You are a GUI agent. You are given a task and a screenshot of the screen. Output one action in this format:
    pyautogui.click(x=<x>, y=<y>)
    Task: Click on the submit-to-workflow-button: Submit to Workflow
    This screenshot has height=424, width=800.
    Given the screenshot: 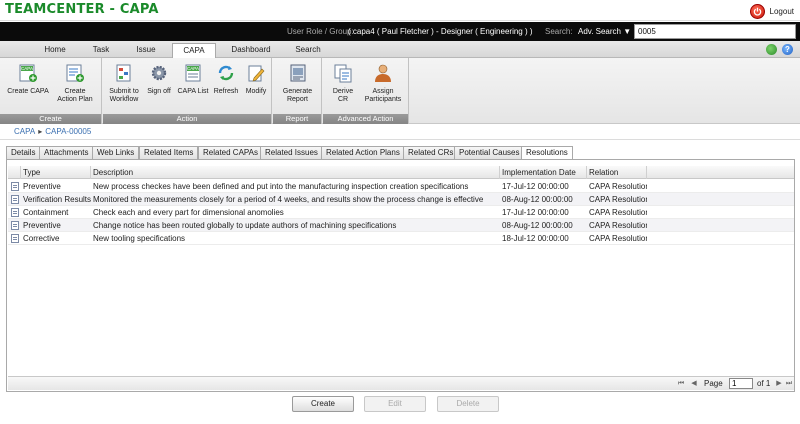 What is the action you would take?
    pyautogui.click(x=124, y=83)
    